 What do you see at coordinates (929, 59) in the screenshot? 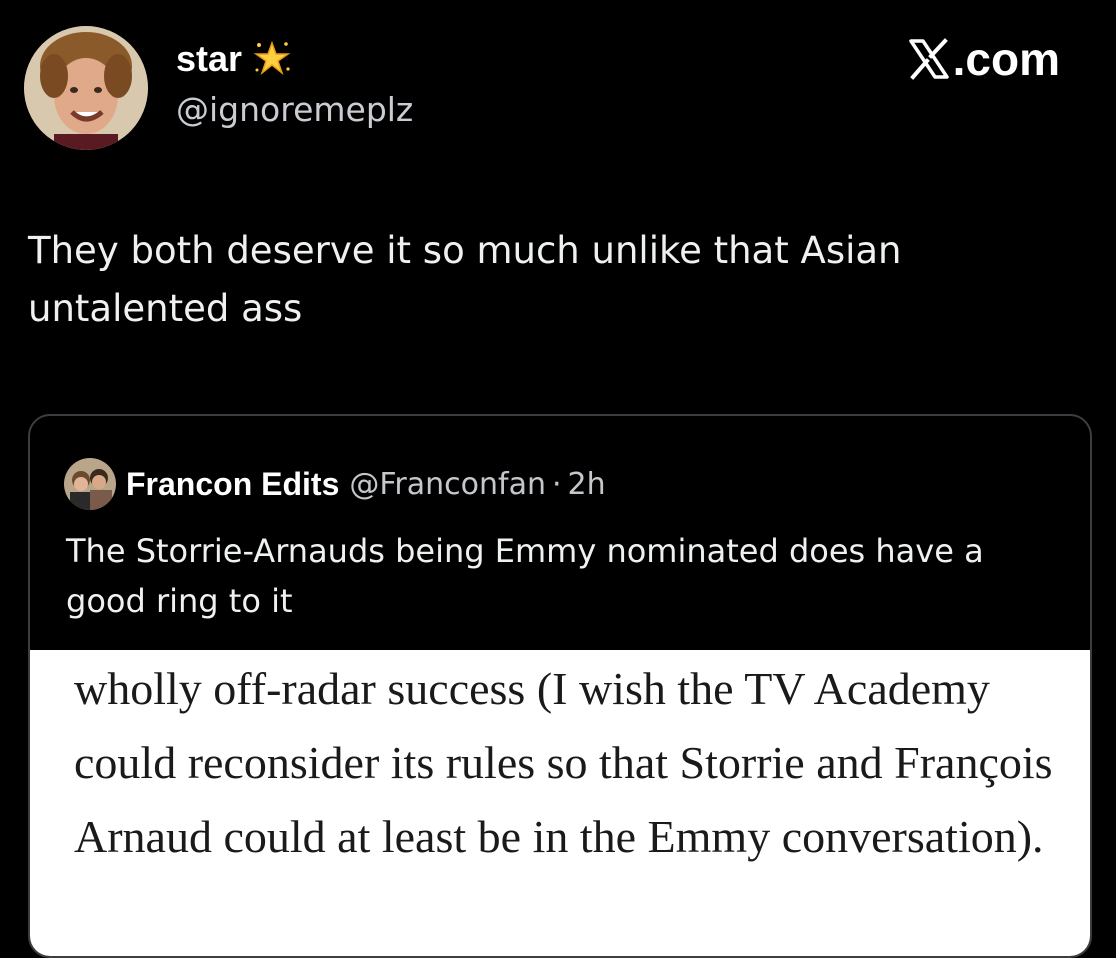
I see `x-logo-icon` at bounding box center [929, 59].